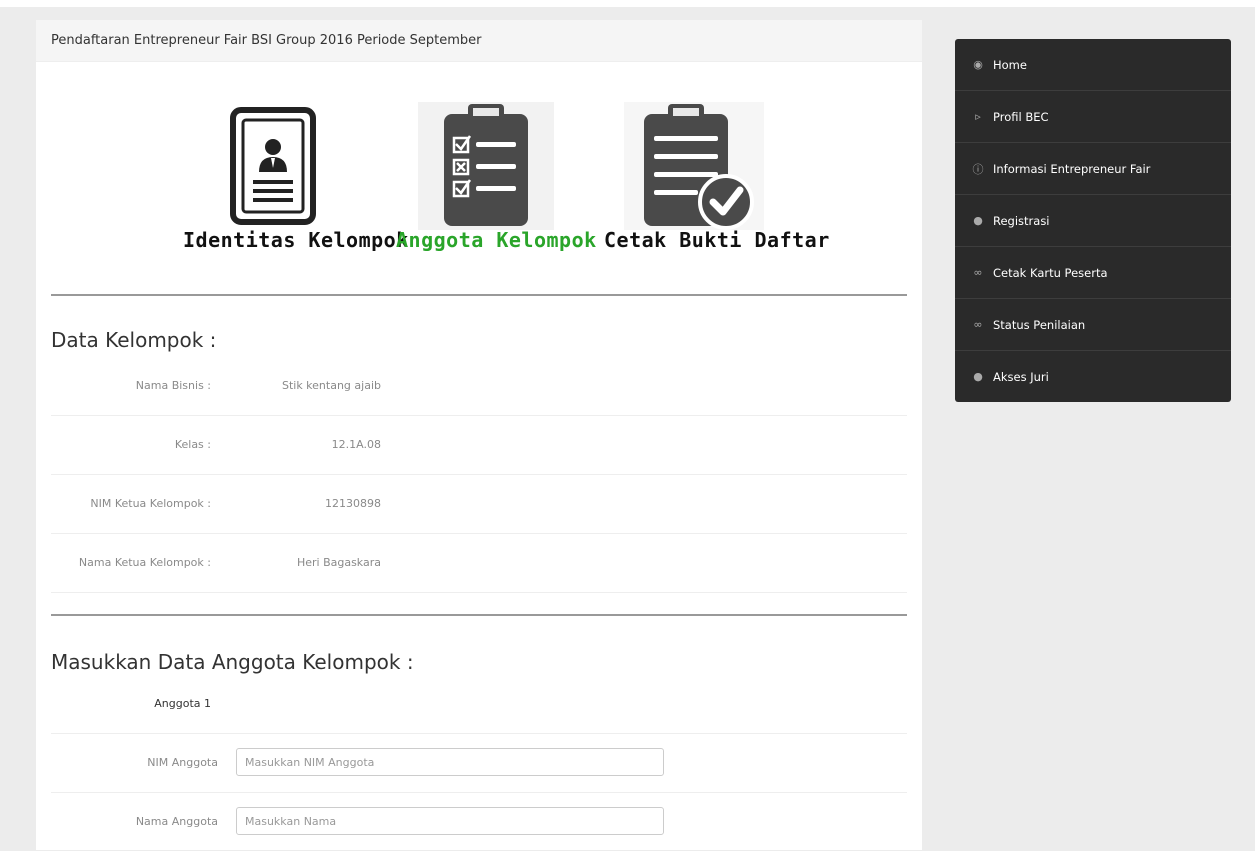 The image size is (1255, 851). I want to click on step-cetak: Cetak Bukti Daftar, so click(717, 177).